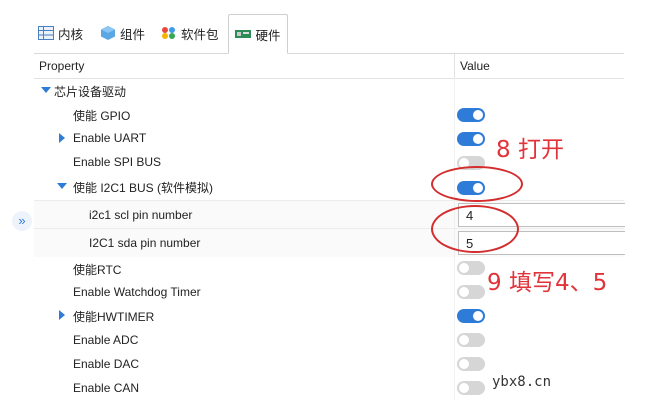 Image resolution: width=670 pixels, height=414 pixels. I want to click on left-collapsed-strip: », so click(17, 207).